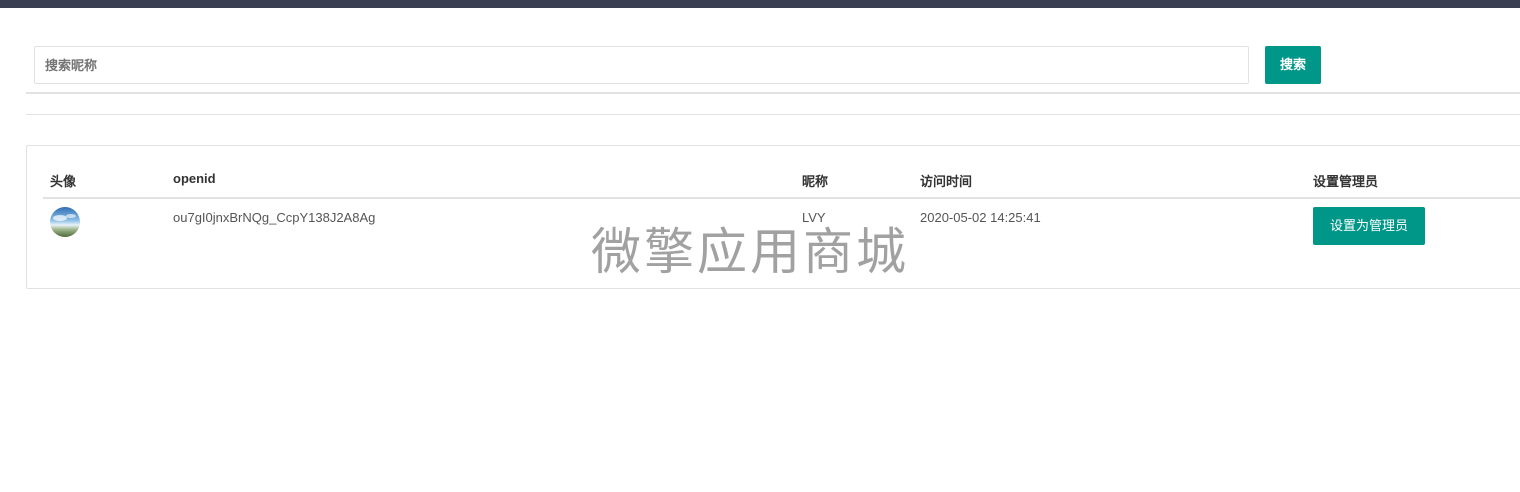 The height and width of the screenshot is (492, 1520). What do you see at coordinates (781, 198) in the screenshot?
I see `header-divider` at bounding box center [781, 198].